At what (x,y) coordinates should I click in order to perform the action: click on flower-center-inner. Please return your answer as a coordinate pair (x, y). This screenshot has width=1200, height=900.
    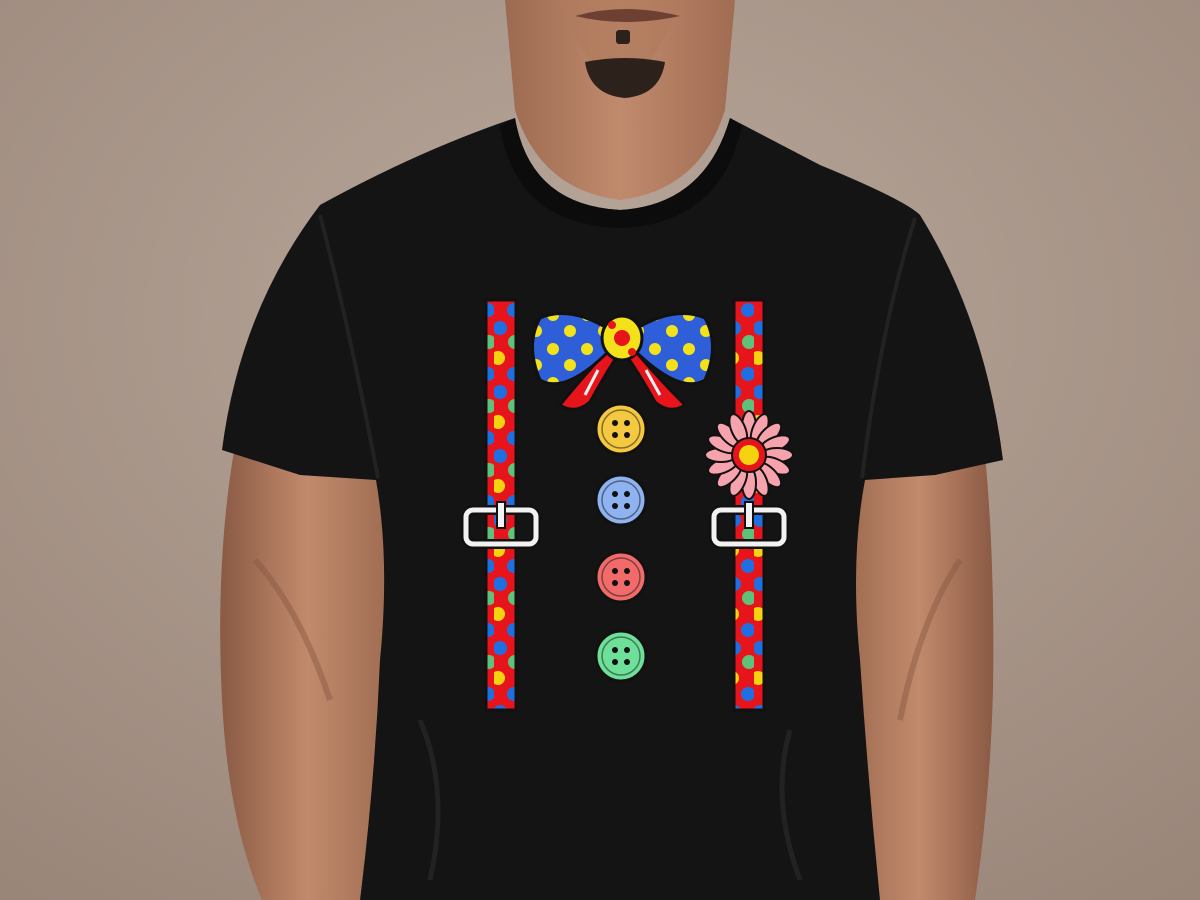
    Looking at the image, I should click on (749, 455).